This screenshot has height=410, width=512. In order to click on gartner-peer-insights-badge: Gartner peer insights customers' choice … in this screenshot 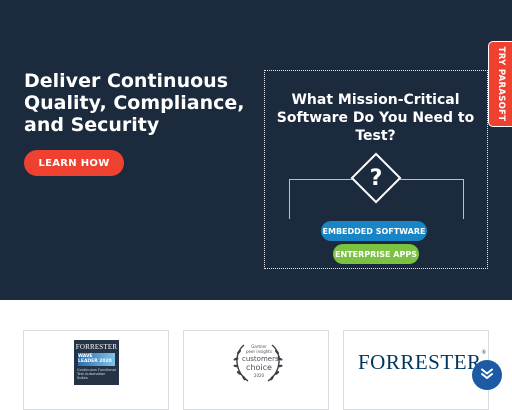, I will do `click(258, 363)`.